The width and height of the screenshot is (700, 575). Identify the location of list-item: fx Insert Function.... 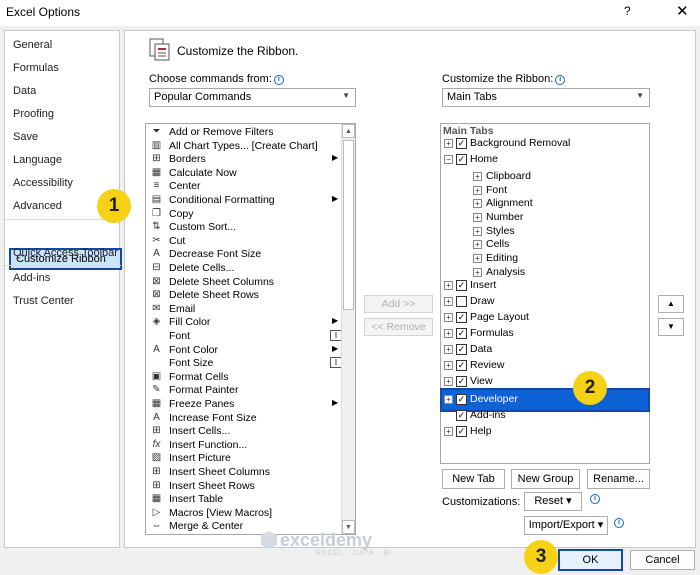
(242, 445).